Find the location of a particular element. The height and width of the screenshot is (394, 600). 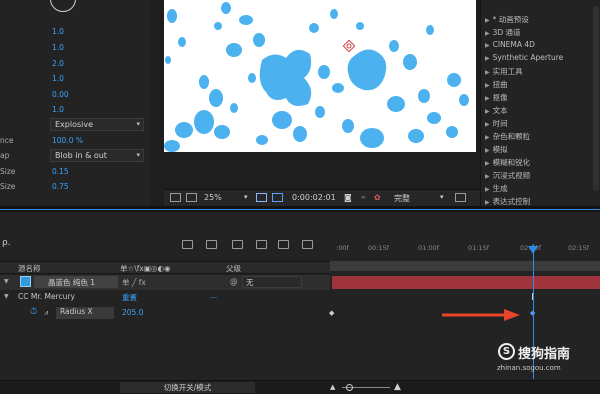

param-value: 0.75 is located at coordinates (60, 186).